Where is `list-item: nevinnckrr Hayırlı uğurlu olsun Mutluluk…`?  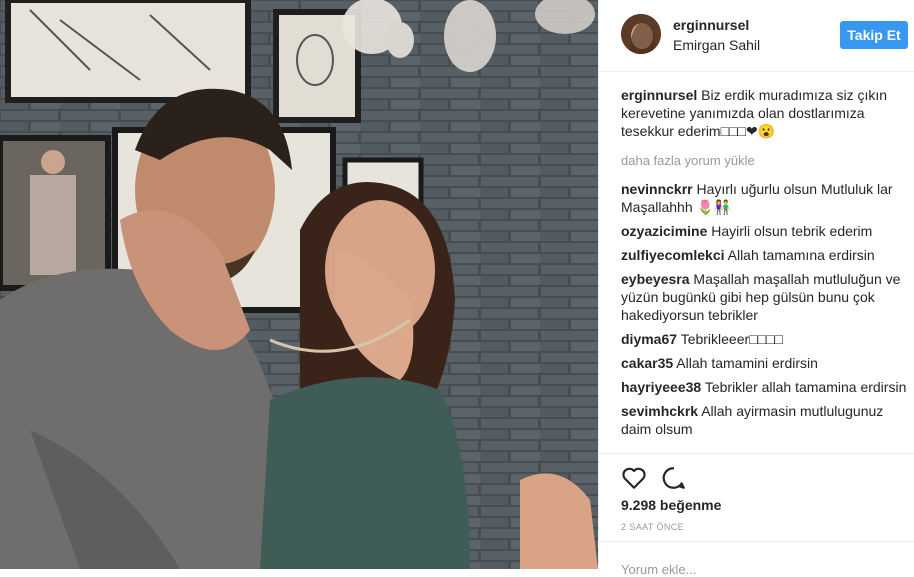
list-item: nevinnckrr Hayırlı uğurlu olsun Mutluluk… is located at coordinates (765, 198).